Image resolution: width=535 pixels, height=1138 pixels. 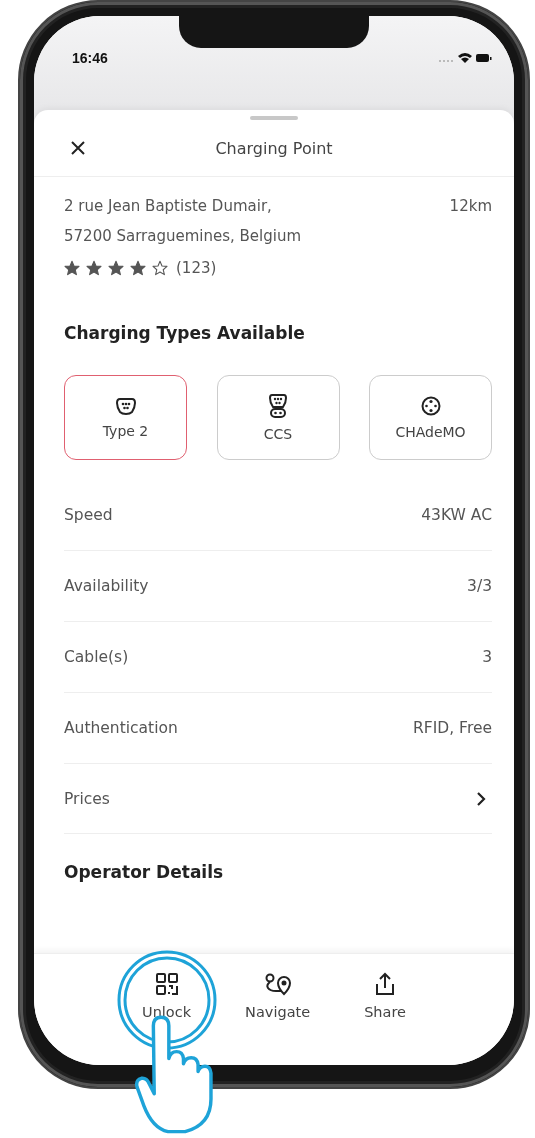 What do you see at coordinates (479, 586) in the screenshot?
I see `detail-value: 3/3` at bounding box center [479, 586].